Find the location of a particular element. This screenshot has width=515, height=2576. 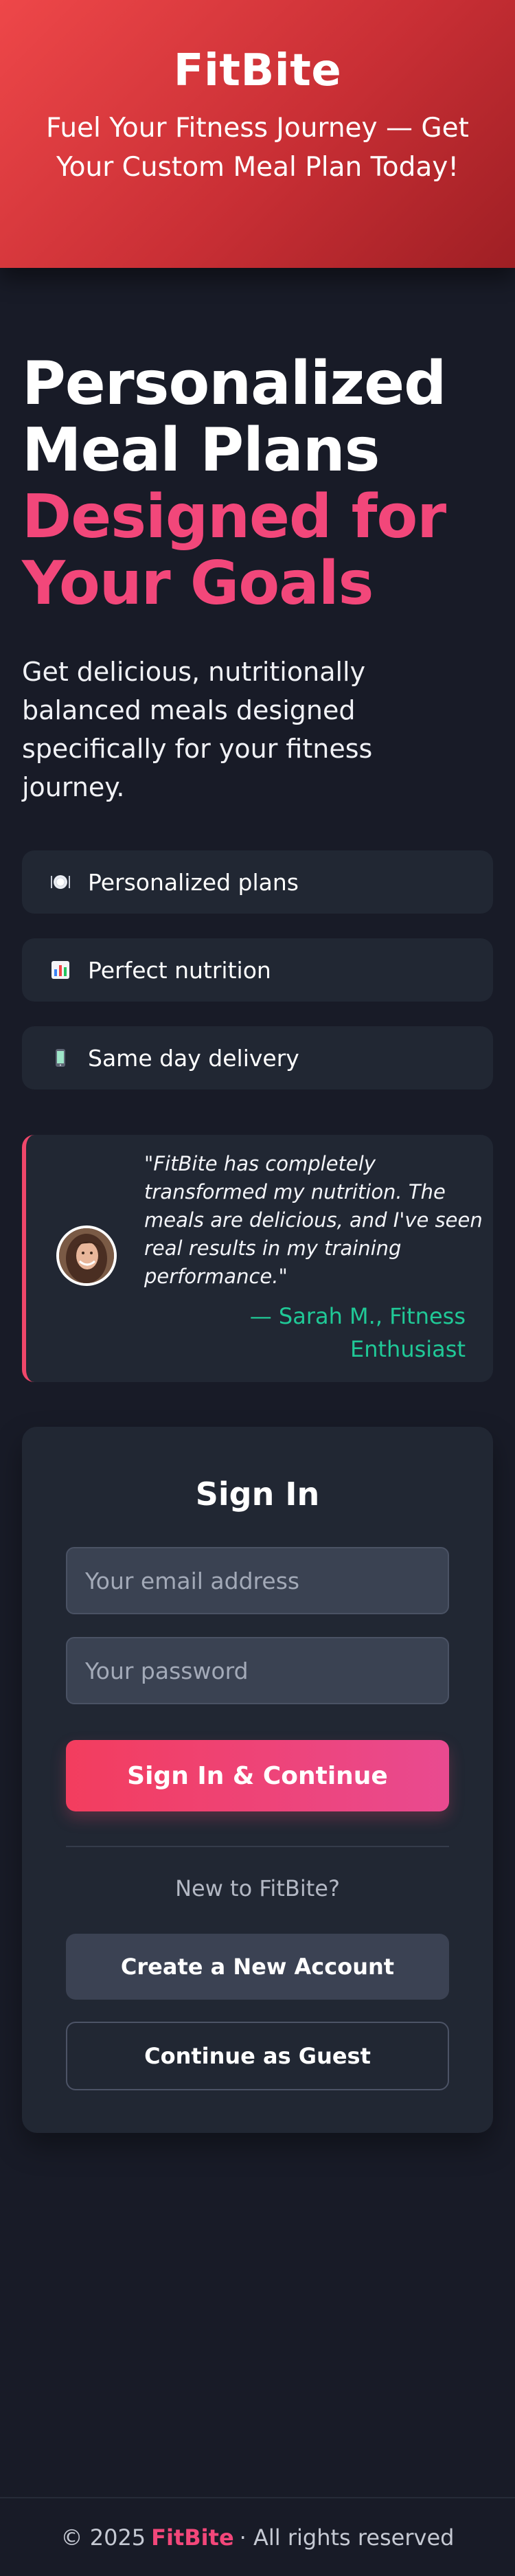

site-footer: © 2025 FitBite · All rights reserved is located at coordinates (257, 2536).